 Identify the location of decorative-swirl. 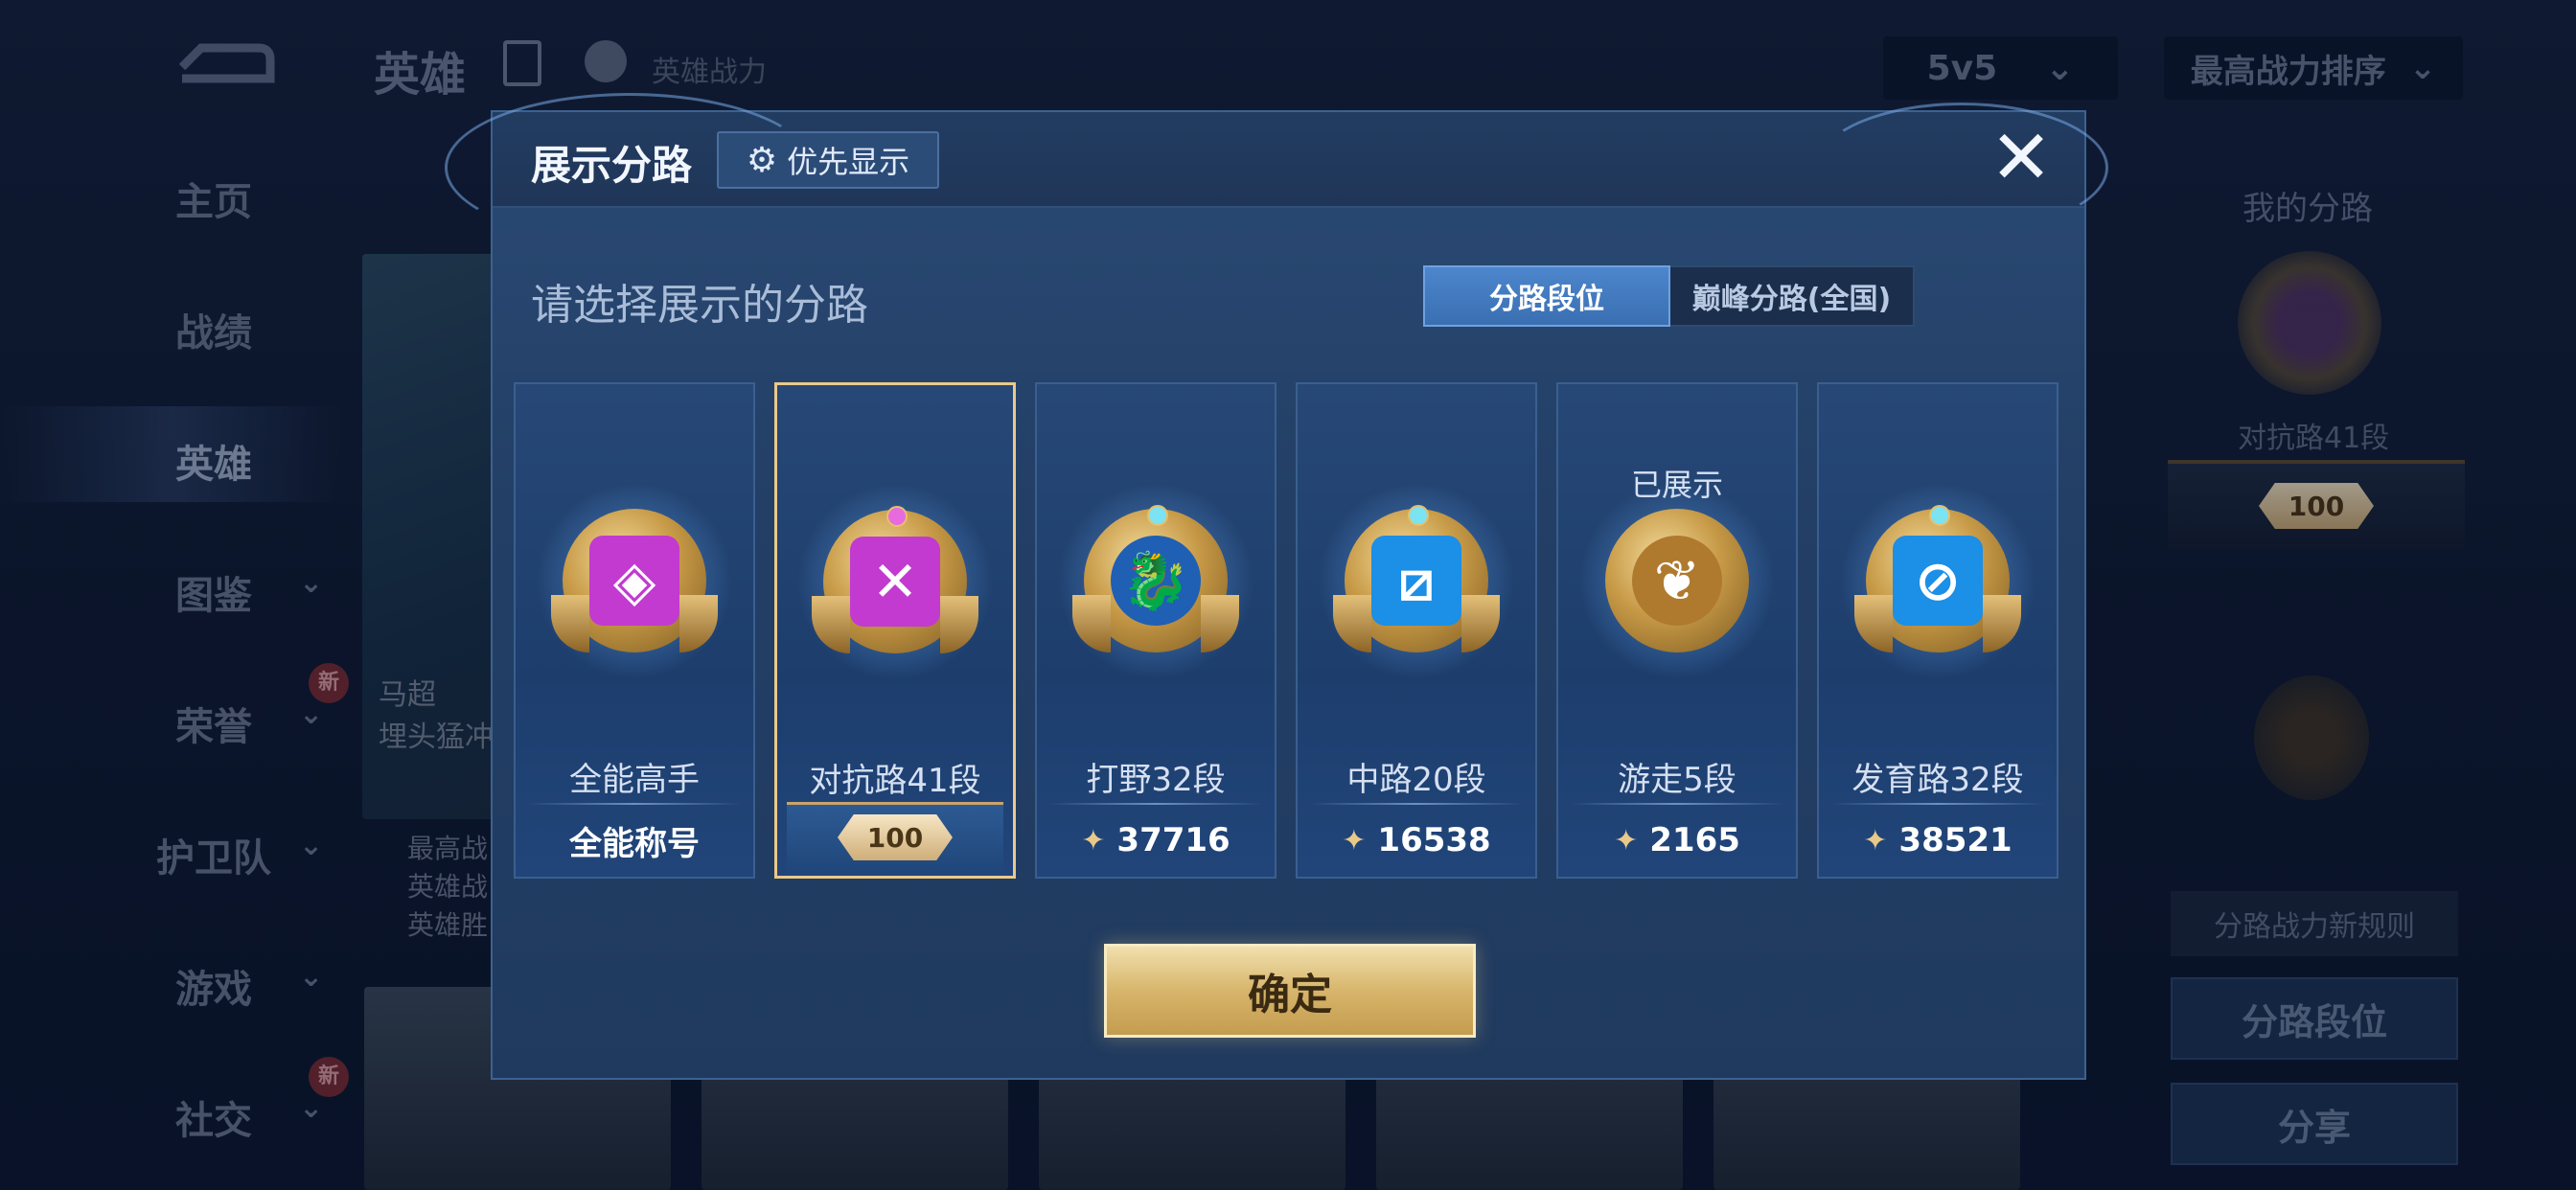
(1961, 168).